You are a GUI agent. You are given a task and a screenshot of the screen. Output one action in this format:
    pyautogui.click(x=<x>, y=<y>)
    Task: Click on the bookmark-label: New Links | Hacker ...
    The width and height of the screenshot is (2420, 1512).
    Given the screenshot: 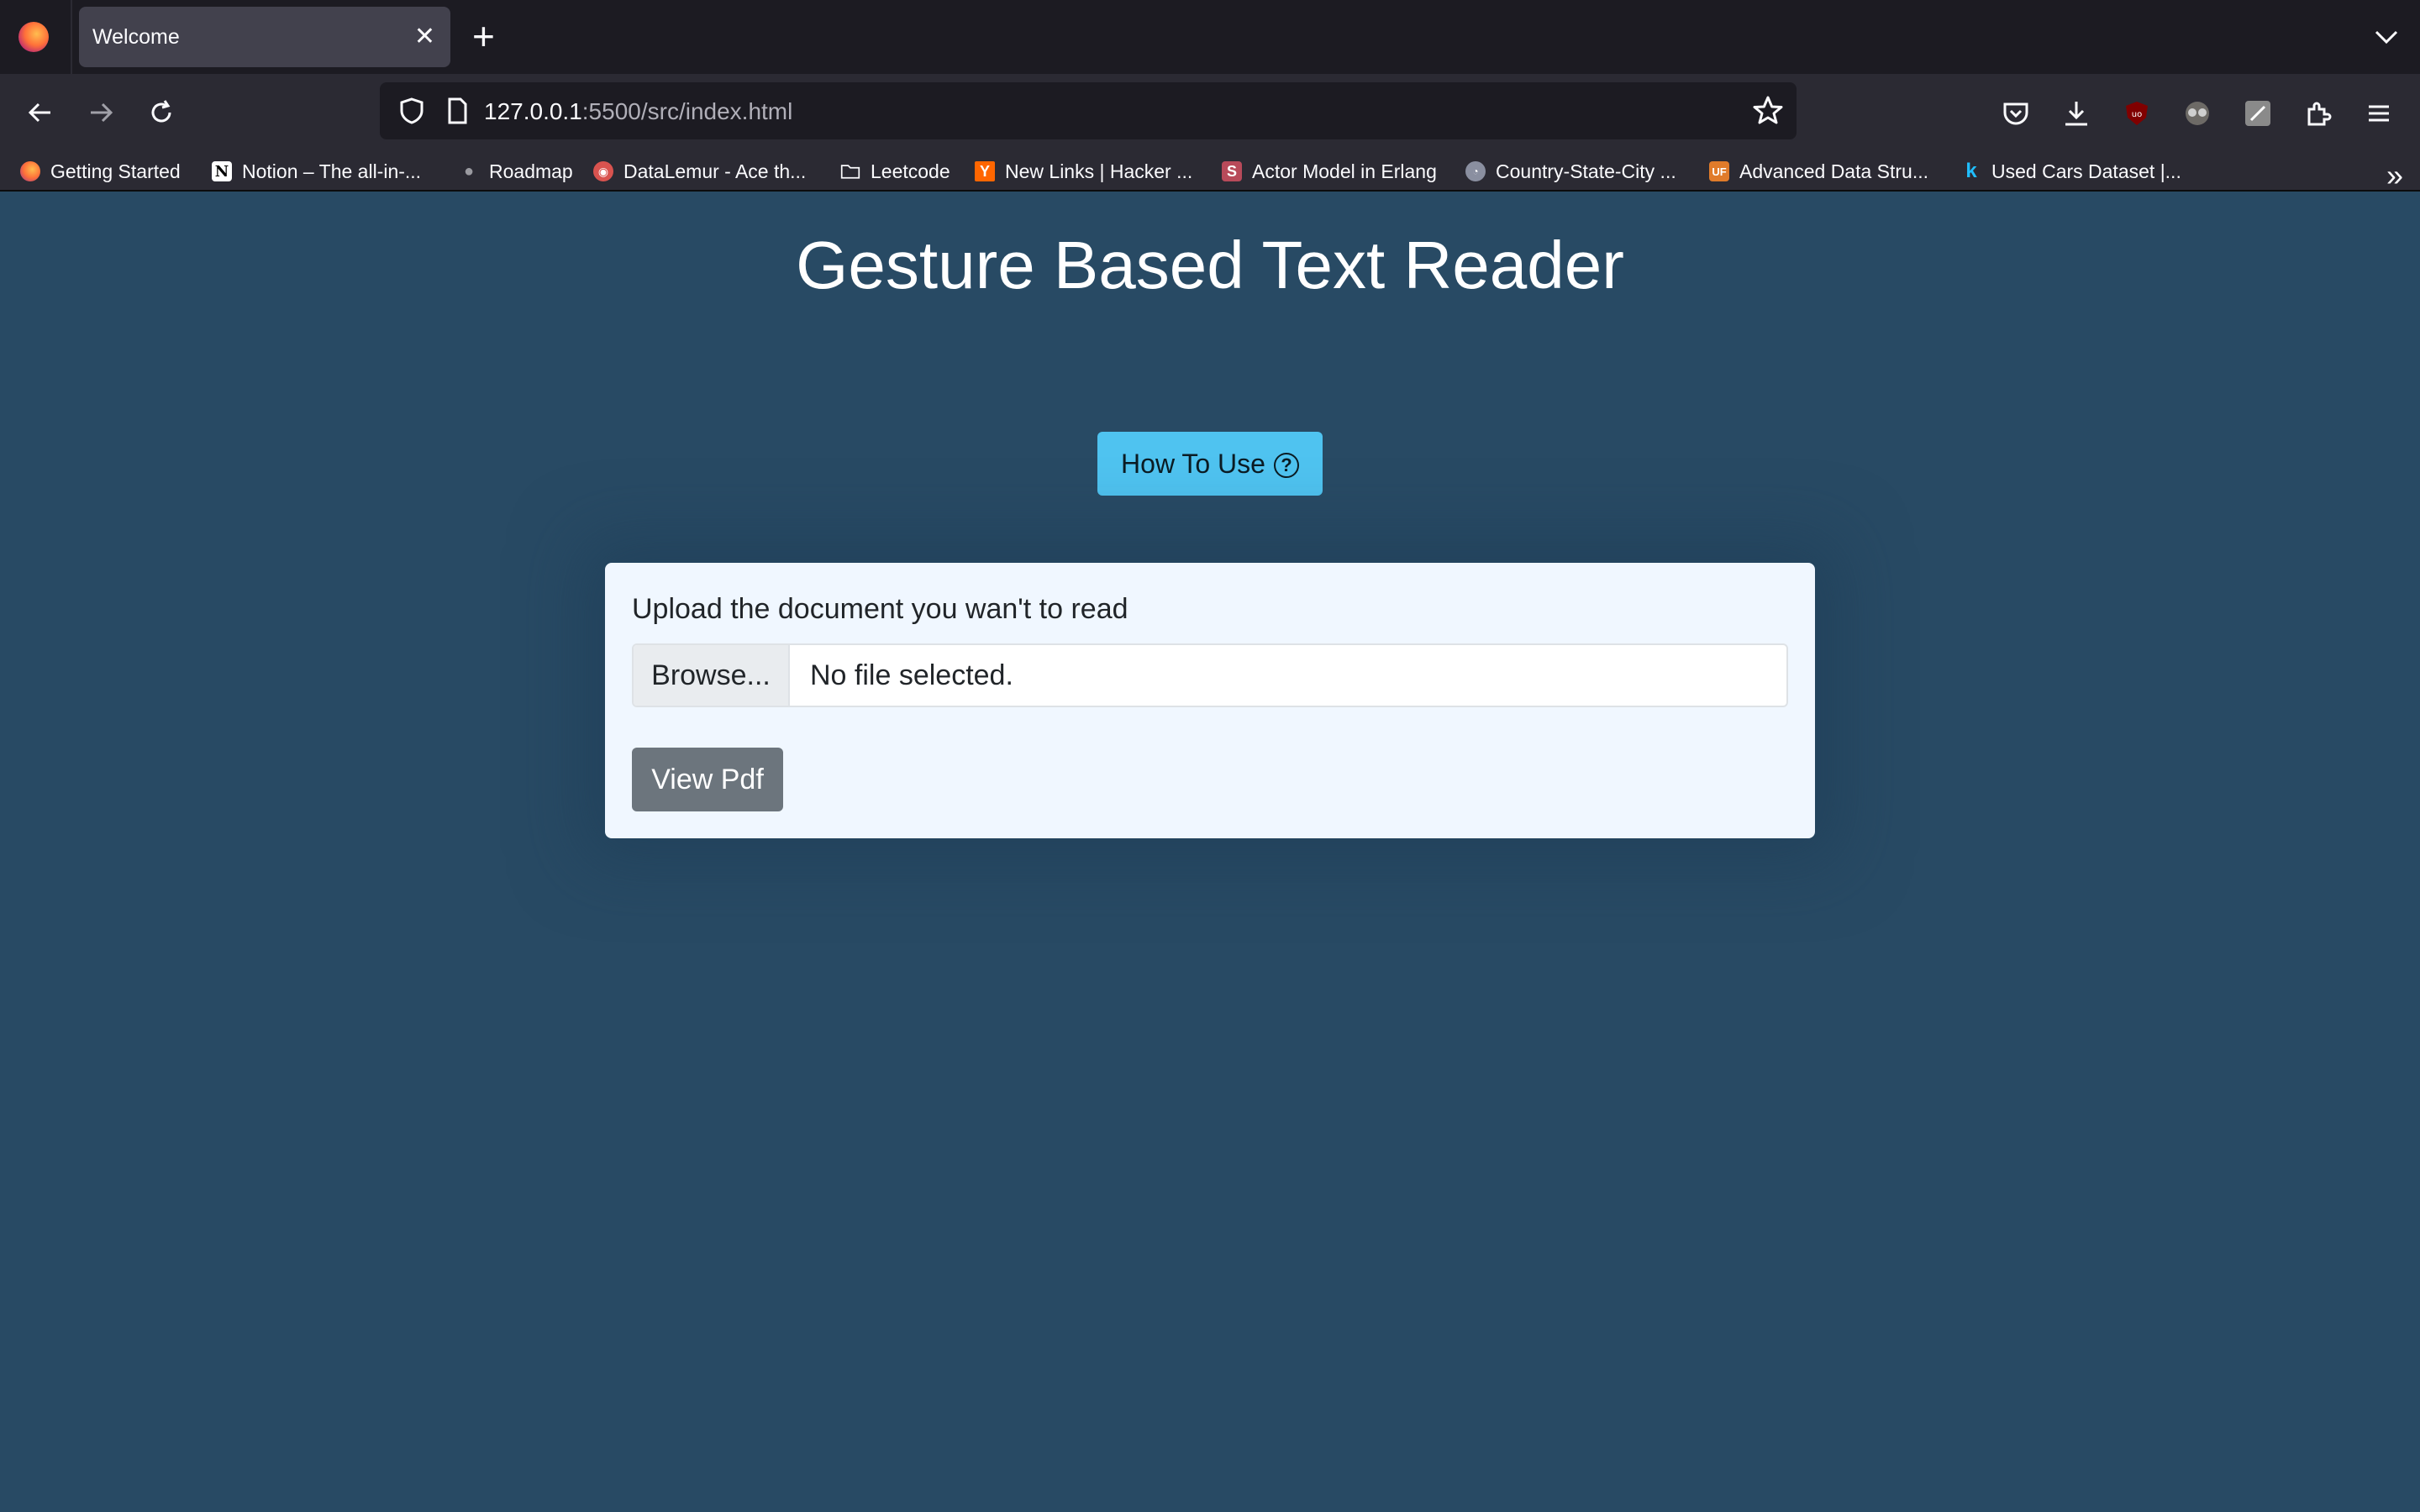 What is the action you would take?
    pyautogui.click(x=1099, y=171)
    